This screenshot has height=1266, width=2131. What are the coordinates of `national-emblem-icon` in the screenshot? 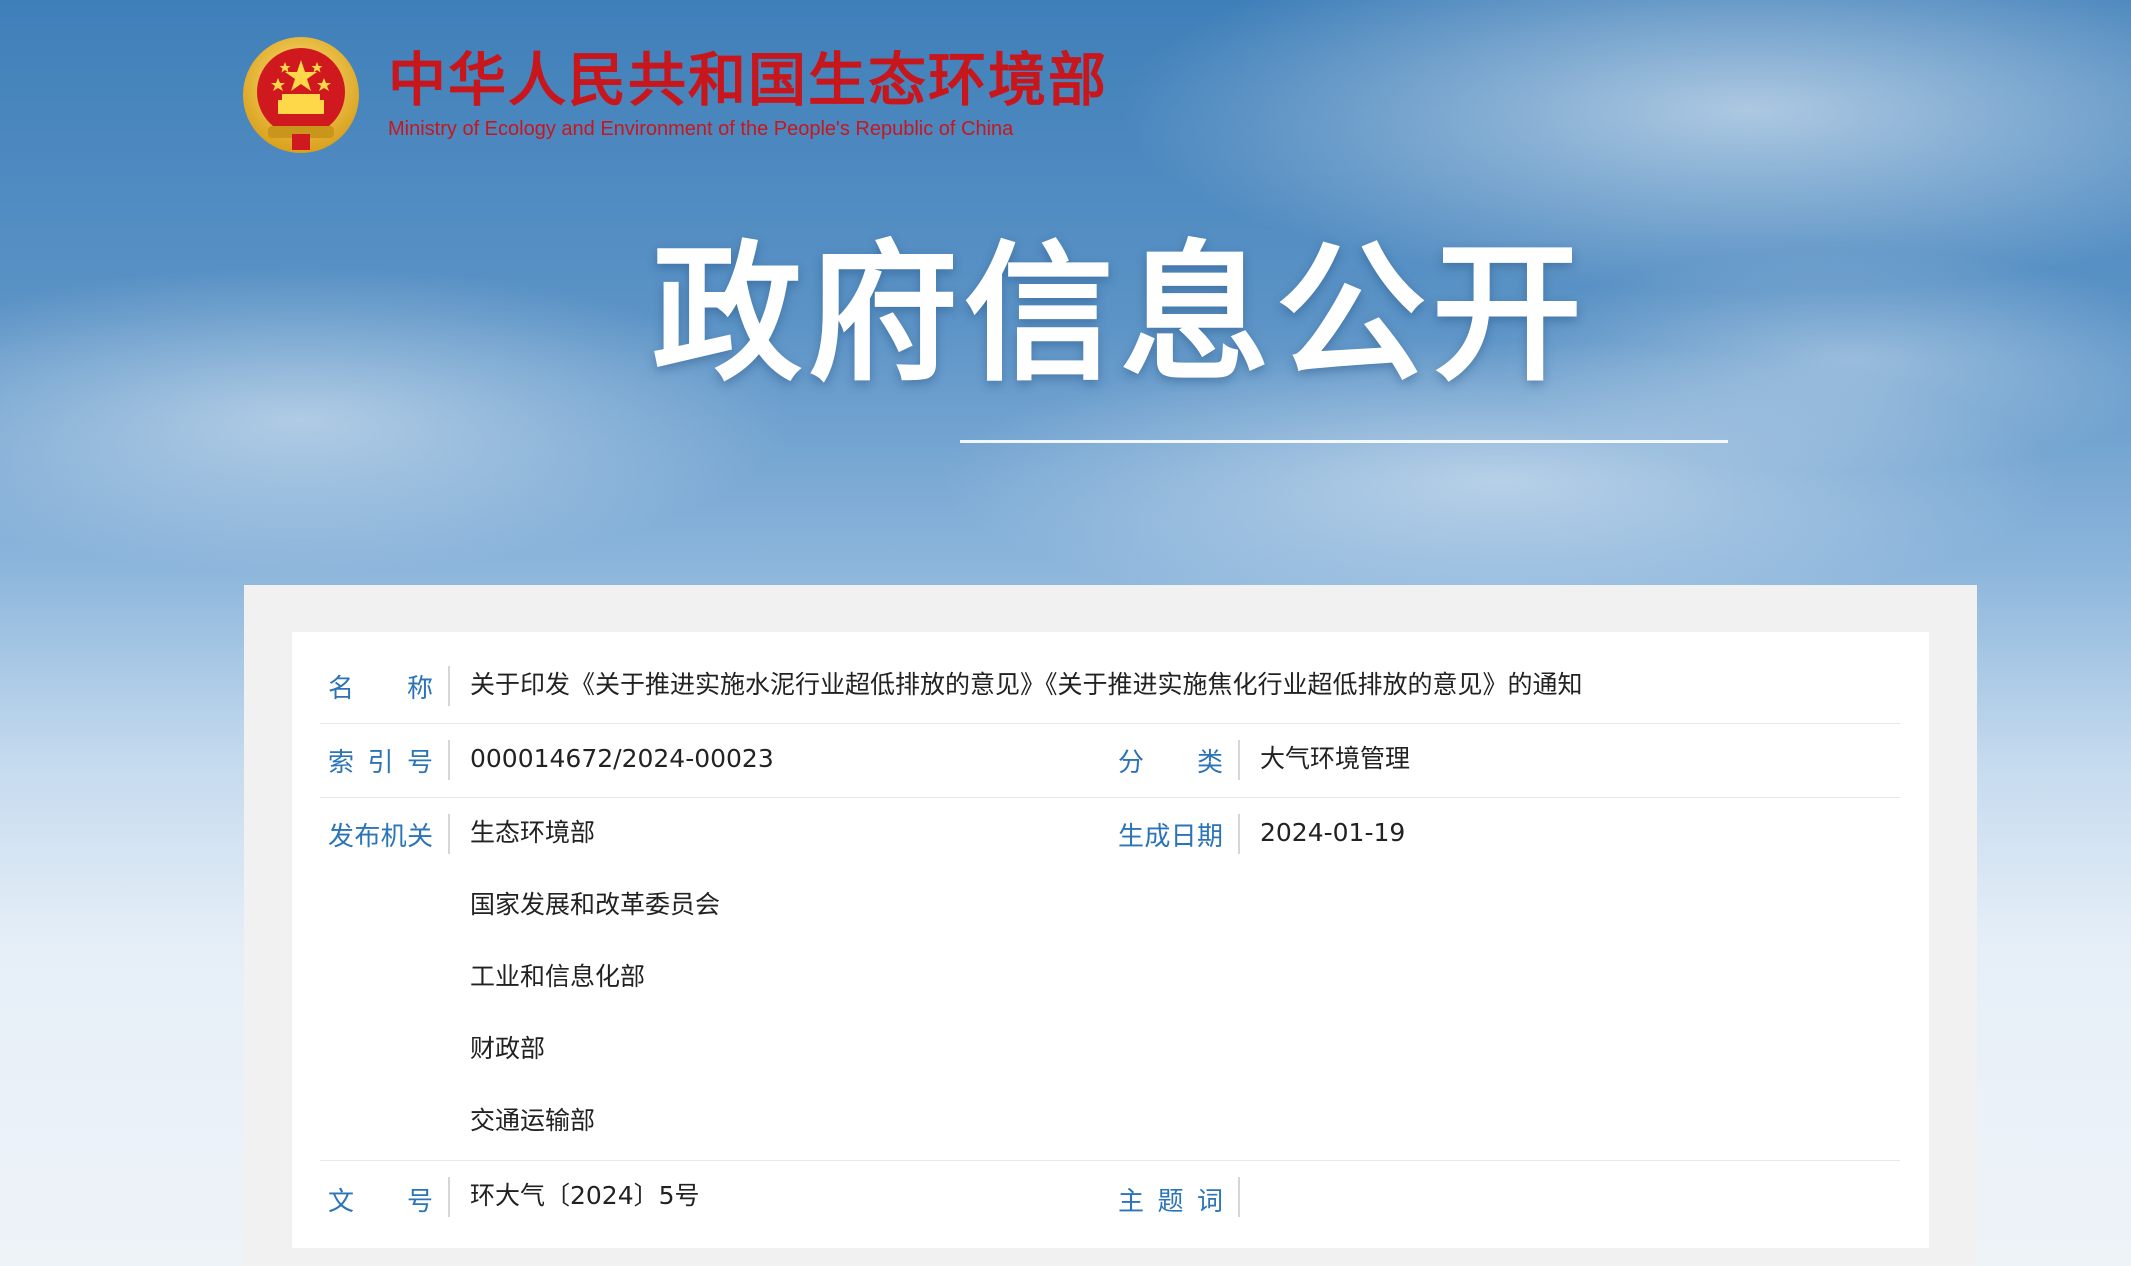 It's located at (301, 95).